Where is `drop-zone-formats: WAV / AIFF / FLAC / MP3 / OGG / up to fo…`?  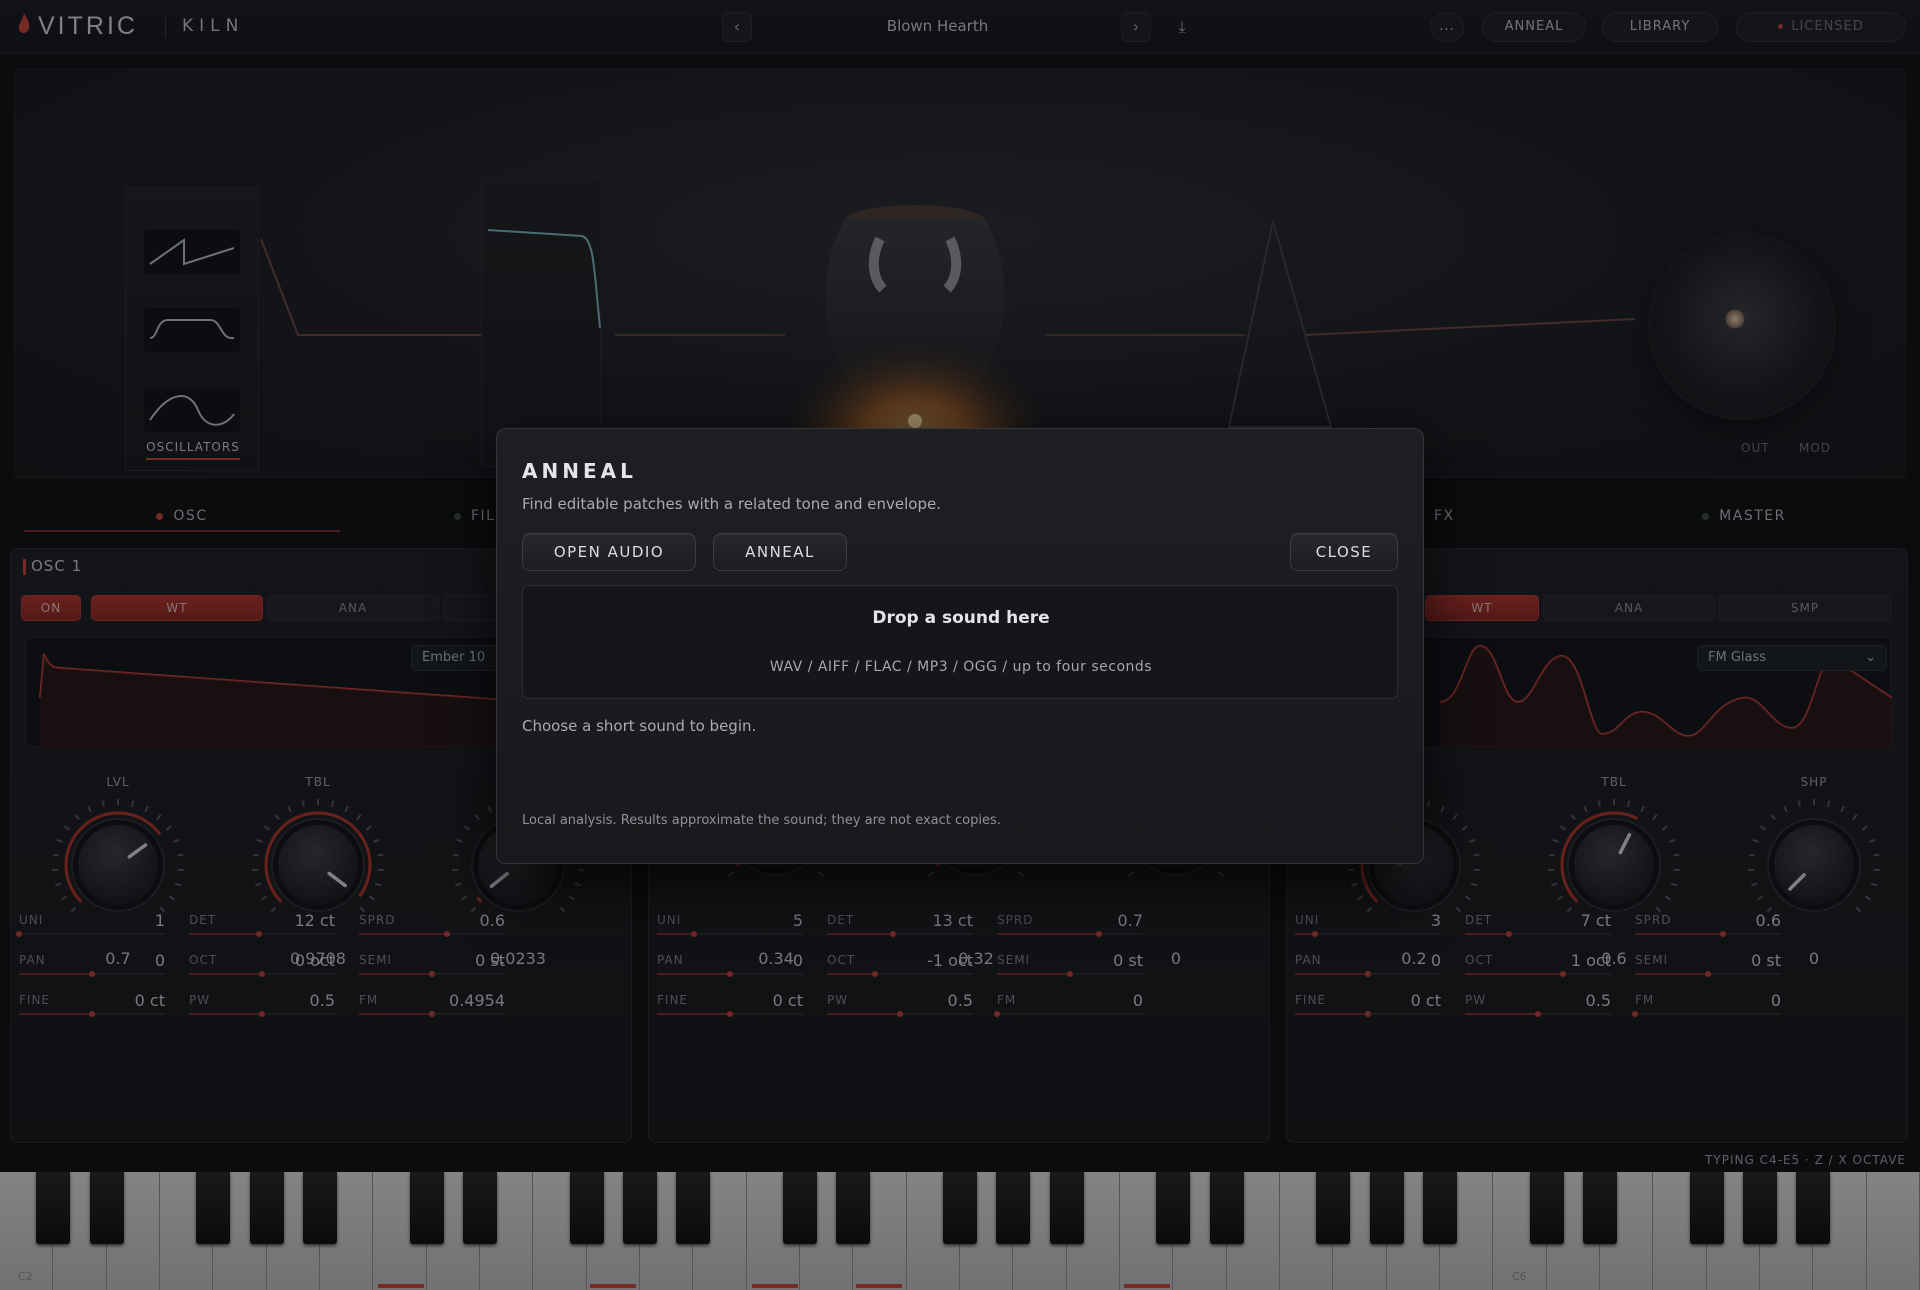
drop-zone-formats: WAV / AIFF / FLAC / MP3 / OGG / up to fo… is located at coordinates (961, 667).